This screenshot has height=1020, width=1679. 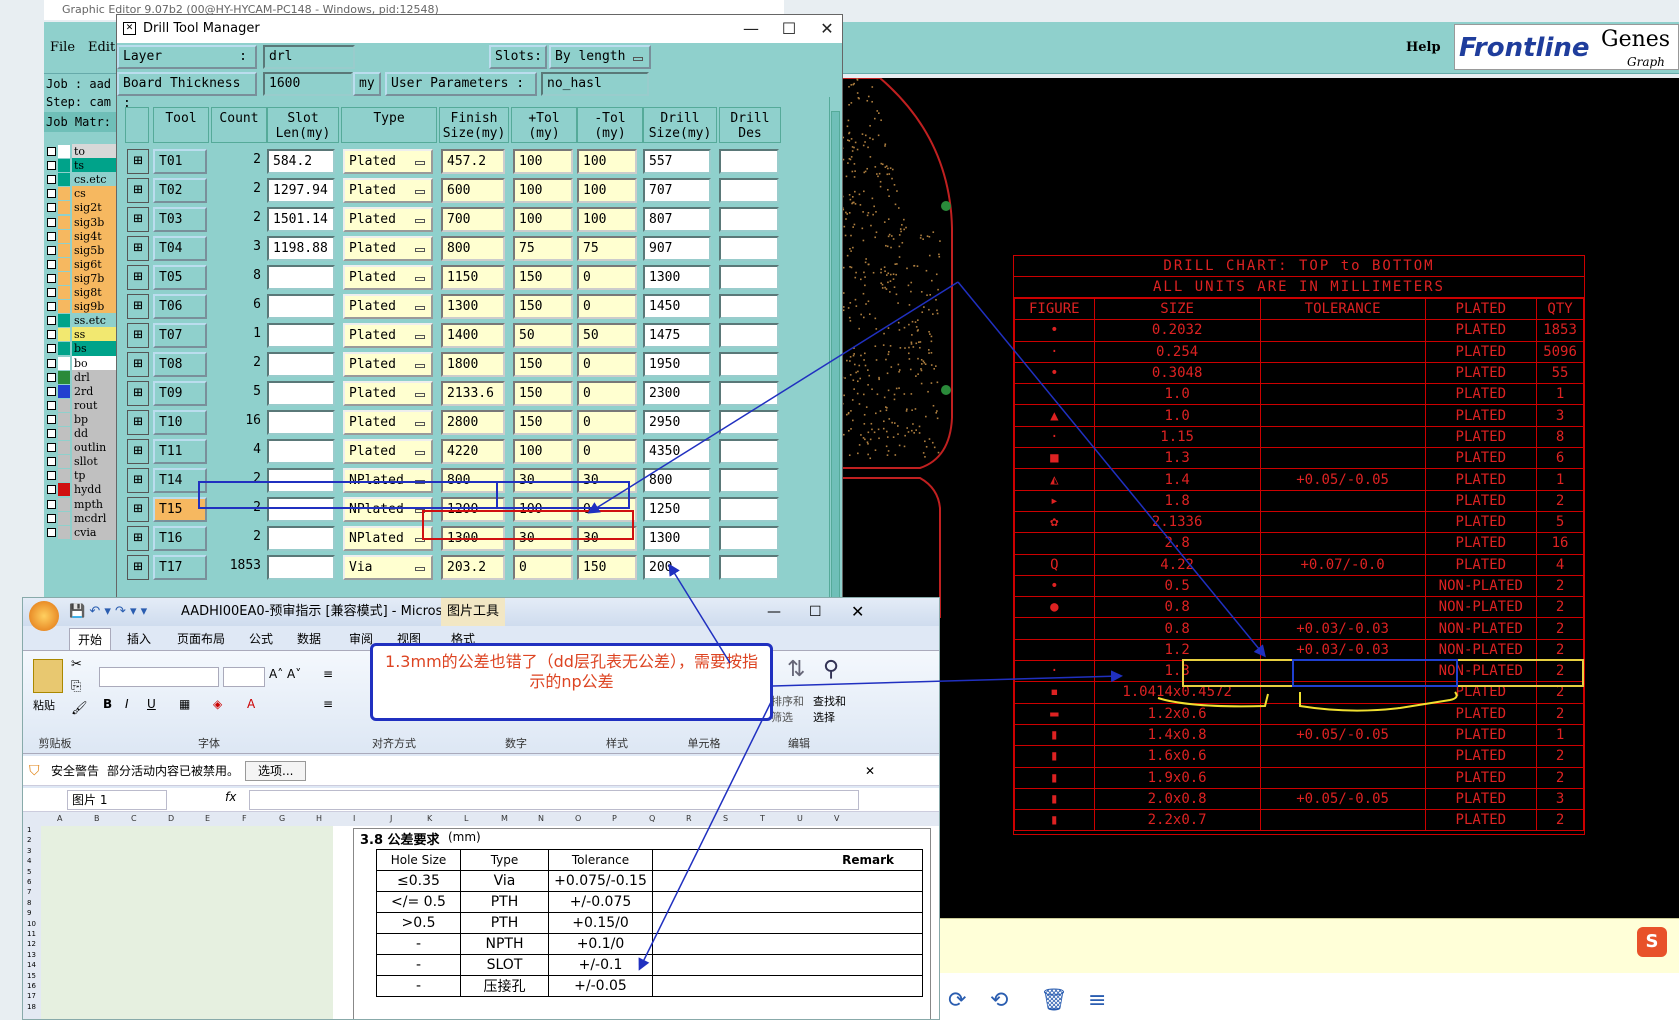 What do you see at coordinates (541, 818) in the screenshot?
I see `column-letter: N` at bounding box center [541, 818].